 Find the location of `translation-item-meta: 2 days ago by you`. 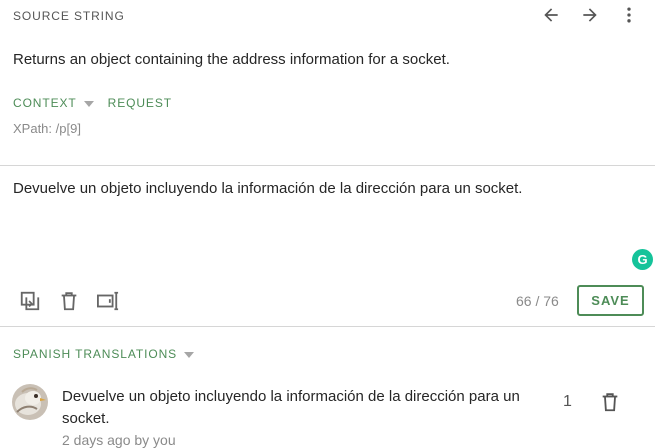

translation-item-meta: 2 days ago by you is located at coordinates (119, 440).